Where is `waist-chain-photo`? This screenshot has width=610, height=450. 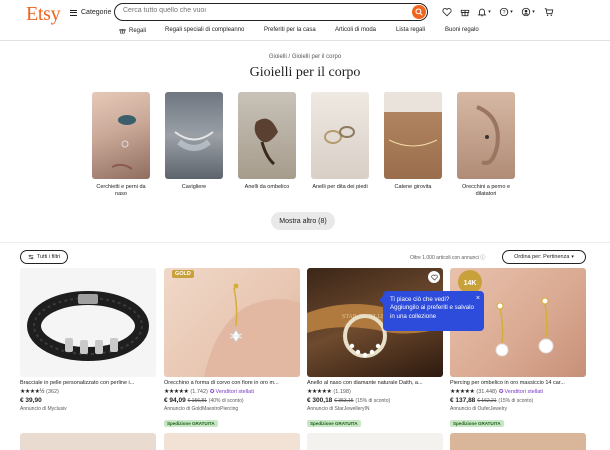 waist-chain-photo is located at coordinates (413, 119).